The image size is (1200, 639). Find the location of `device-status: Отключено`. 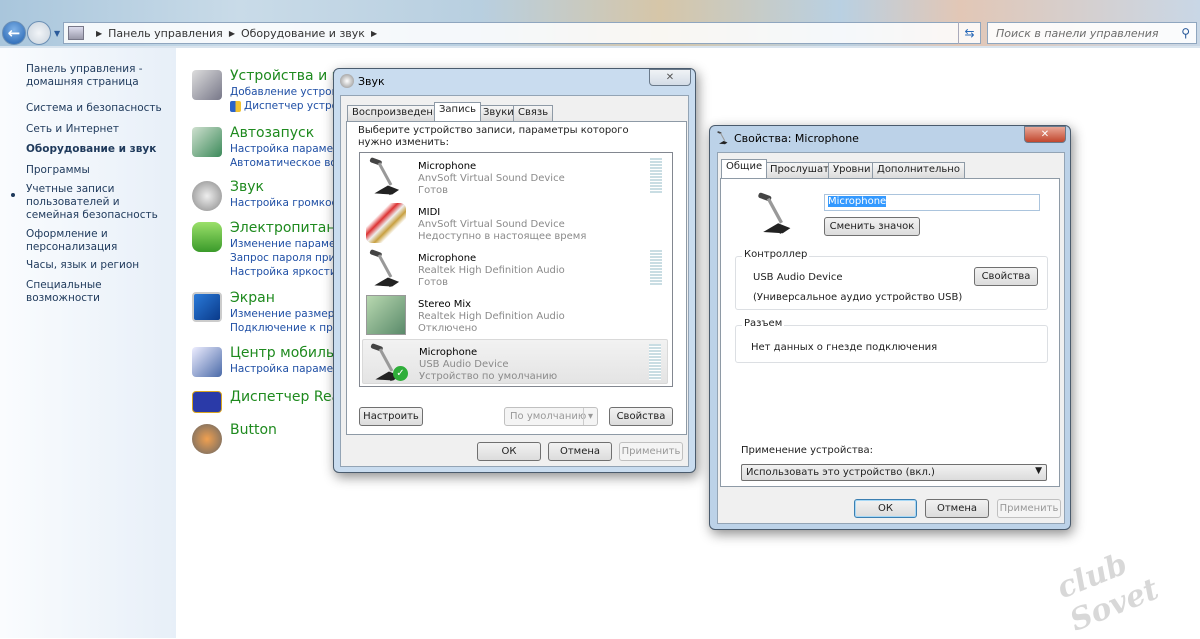

device-status: Отключено is located at coordinates (448, 328).